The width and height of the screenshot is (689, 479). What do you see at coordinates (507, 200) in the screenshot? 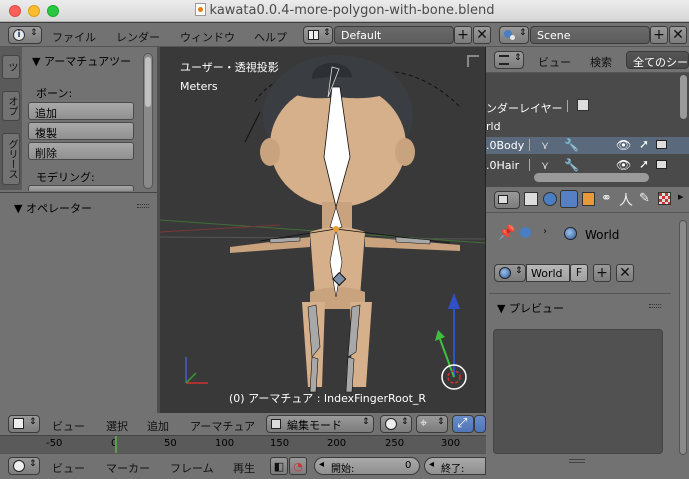
I see `properties-editor-type-button` at bounding box center [507, 200].